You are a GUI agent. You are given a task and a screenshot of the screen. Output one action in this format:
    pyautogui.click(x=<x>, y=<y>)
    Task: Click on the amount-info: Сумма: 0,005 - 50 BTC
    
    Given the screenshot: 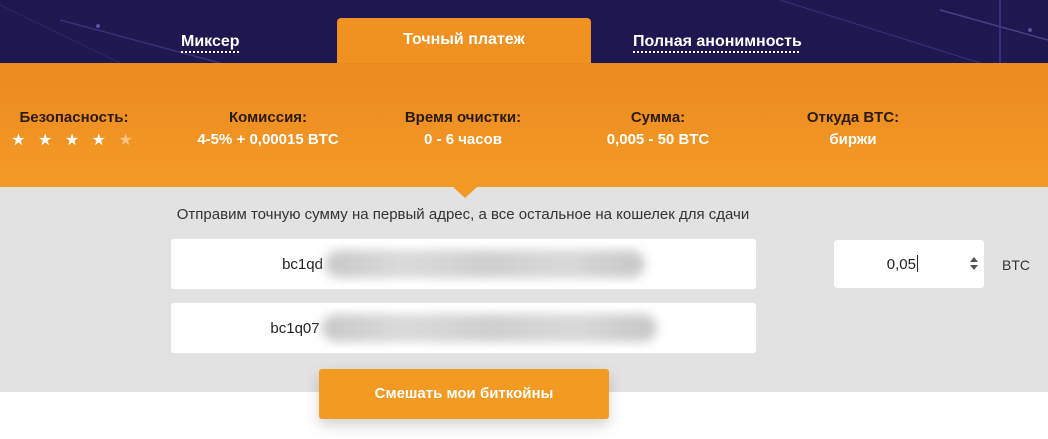 What is the action you would take?
    pyautogui.click(x=658, y=128)
    